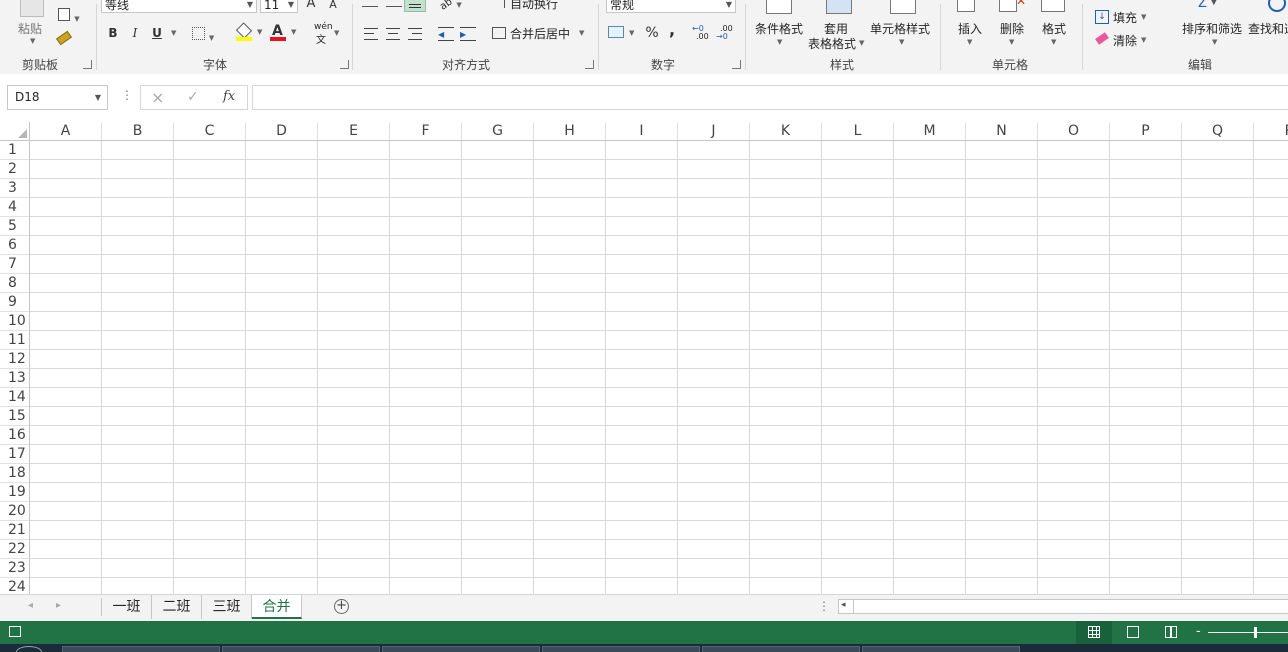 This screenshot has width=1288, height=652. What do you see at coordinates (1213, 25) in the screenshot?
I see `sort-filter-button: Z ▼ 排序和筛选 ▼` at bounding box center [1213, 25].